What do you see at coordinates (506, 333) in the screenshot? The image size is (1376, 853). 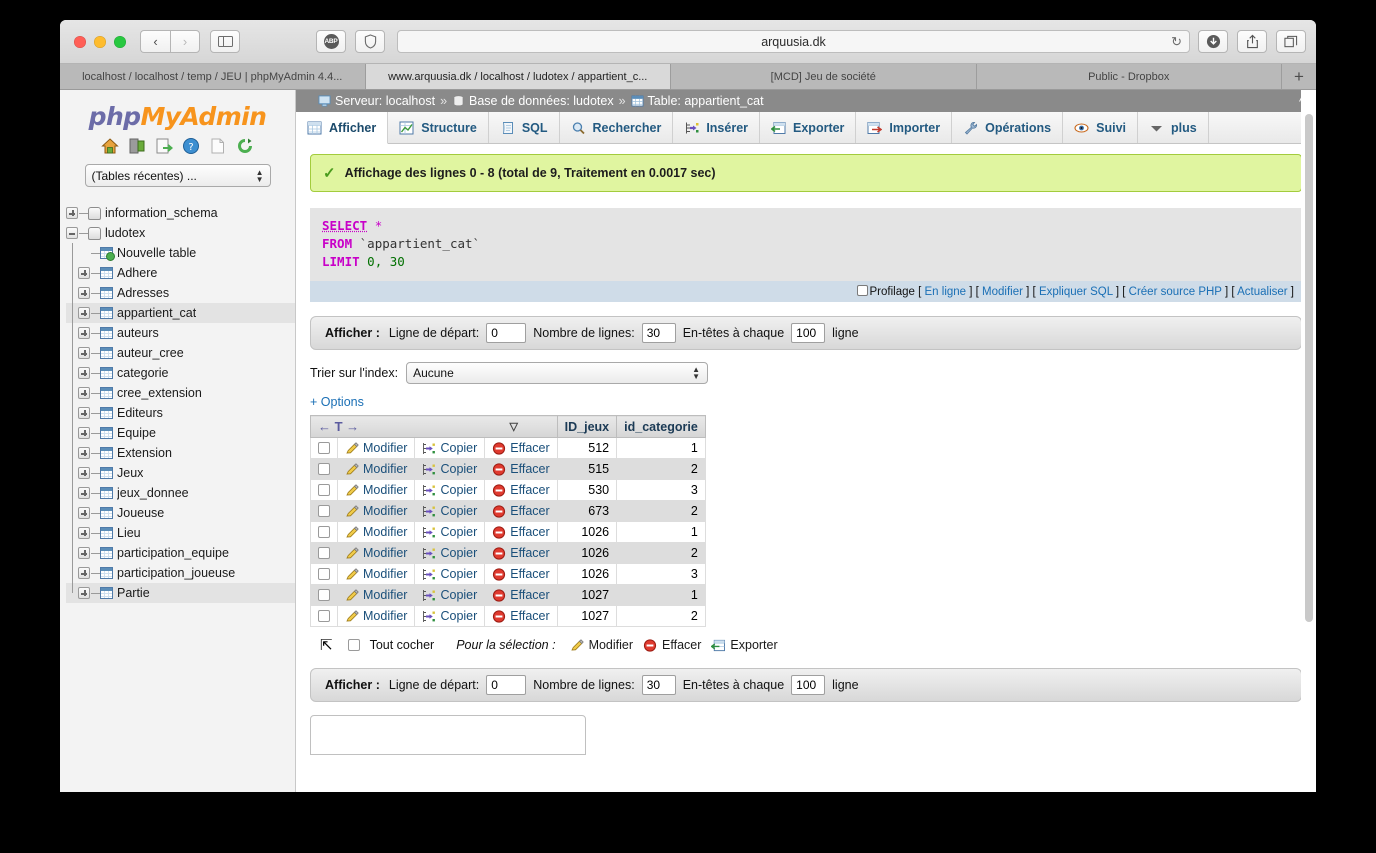 I see `start-row-input-top: 0` at bounding box center [506, 333].